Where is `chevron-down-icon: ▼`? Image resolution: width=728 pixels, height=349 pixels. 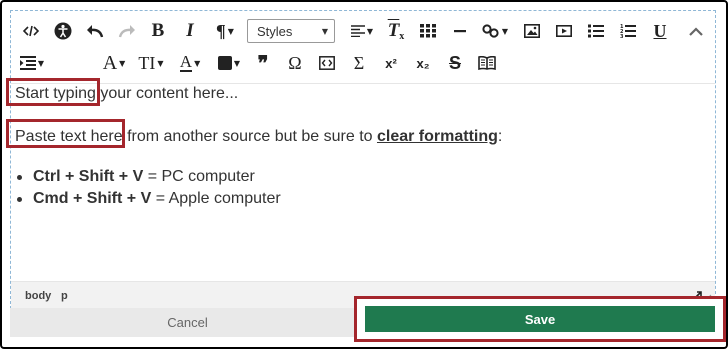
chevron-down-icon: ▼ is located at coordinates (324, 31).